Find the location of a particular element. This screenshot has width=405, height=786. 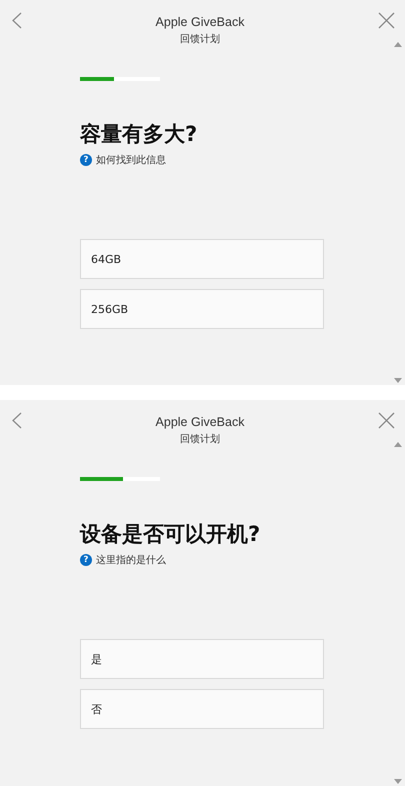

question-heading: 容量有多大? is located at coordinates (139, 134).